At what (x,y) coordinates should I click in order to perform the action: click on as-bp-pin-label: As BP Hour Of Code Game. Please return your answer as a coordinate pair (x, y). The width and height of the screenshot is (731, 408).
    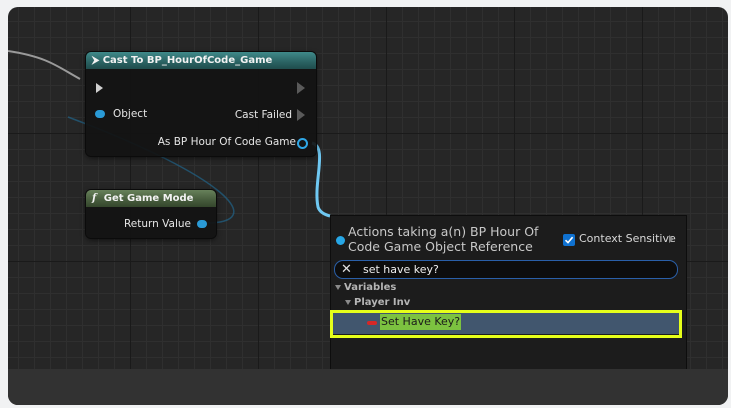
    Looking at the image, I should click on (226, 142).